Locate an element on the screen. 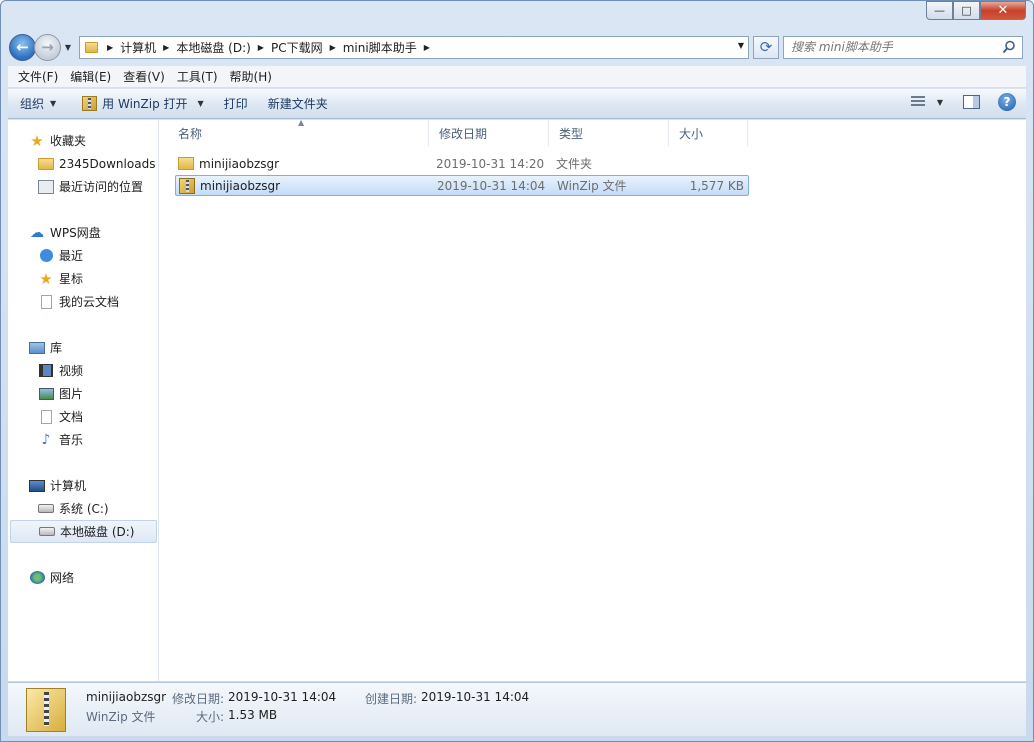 The height and width of the screenshot is (742, 1034). sidebar-item-2345downloads: 2345Downloads is located at coordinates (83, 163).